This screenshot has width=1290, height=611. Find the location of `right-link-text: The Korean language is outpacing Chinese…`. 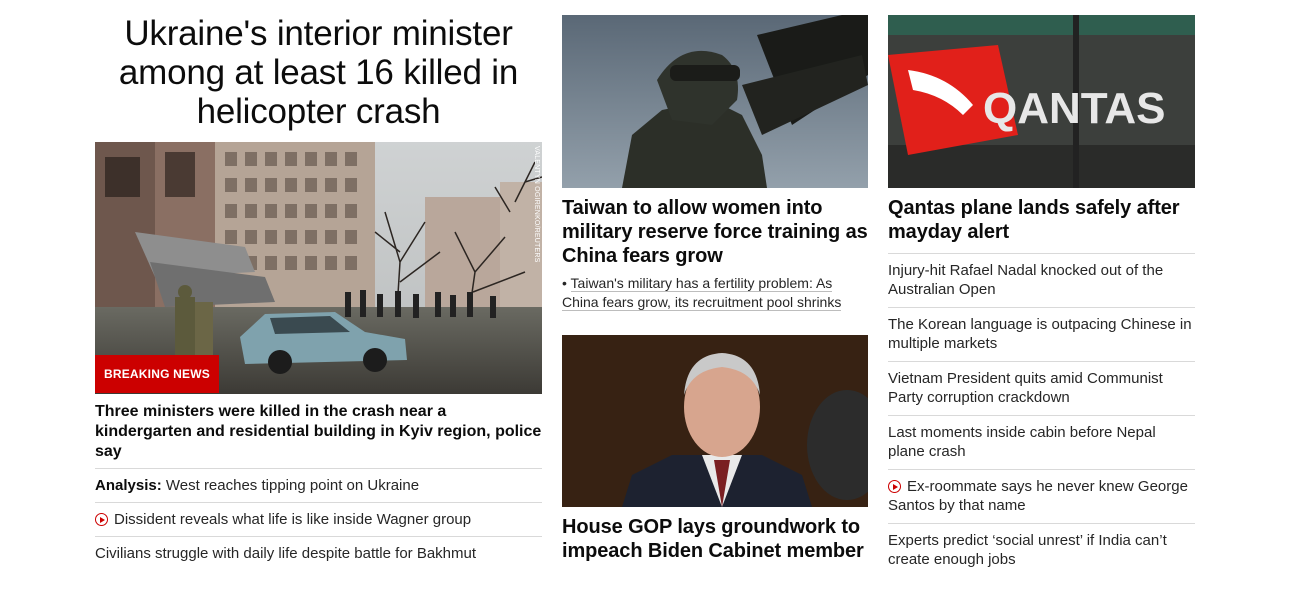

right-link-text: The Korean language is outpacing Chinese… is located at coordinates (1040, 334).